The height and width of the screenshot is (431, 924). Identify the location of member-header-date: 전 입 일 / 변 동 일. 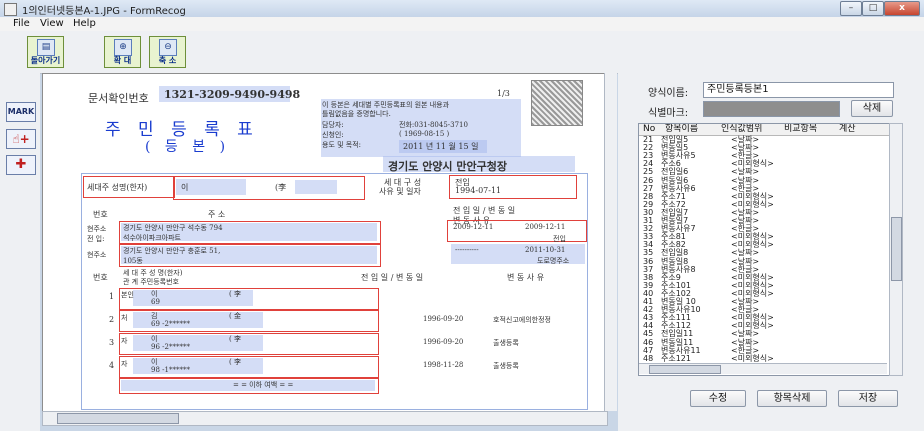
(392, 277).